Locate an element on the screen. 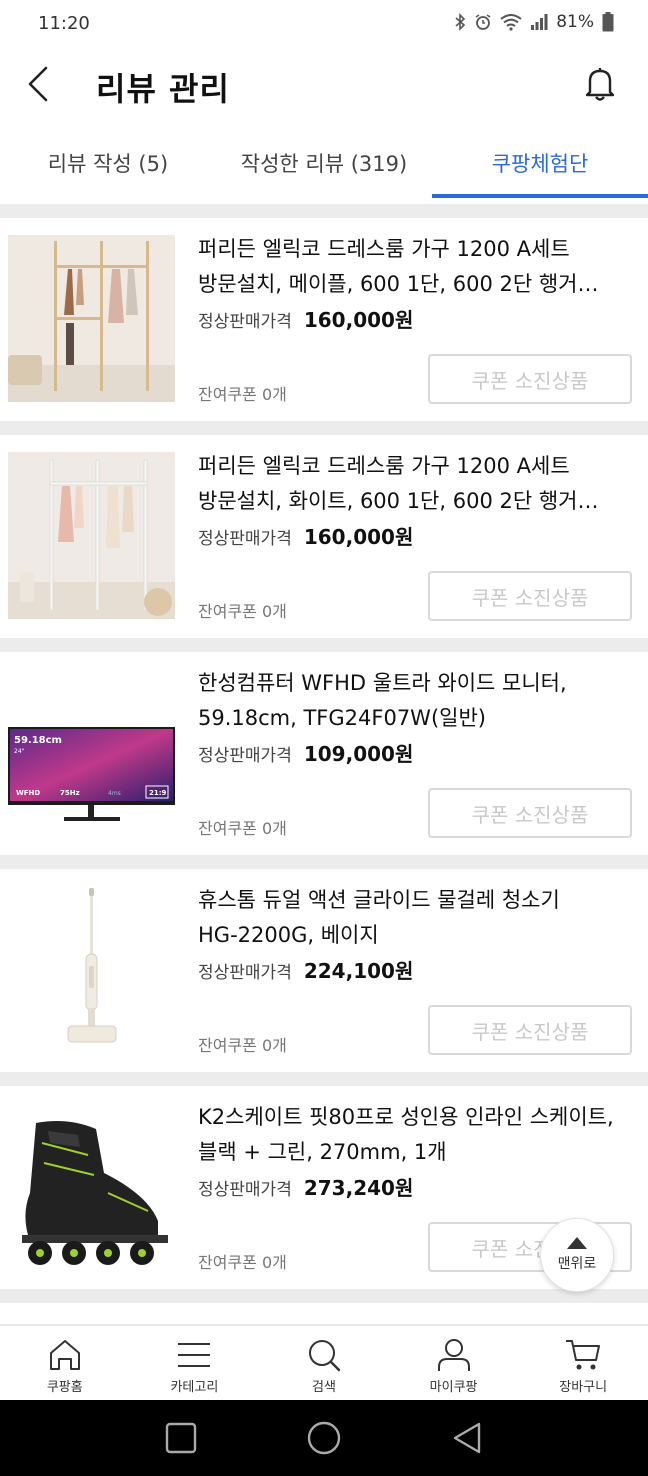 The image size is (648, 1476). chevron-left-icon is located at coordinates (38, 84).